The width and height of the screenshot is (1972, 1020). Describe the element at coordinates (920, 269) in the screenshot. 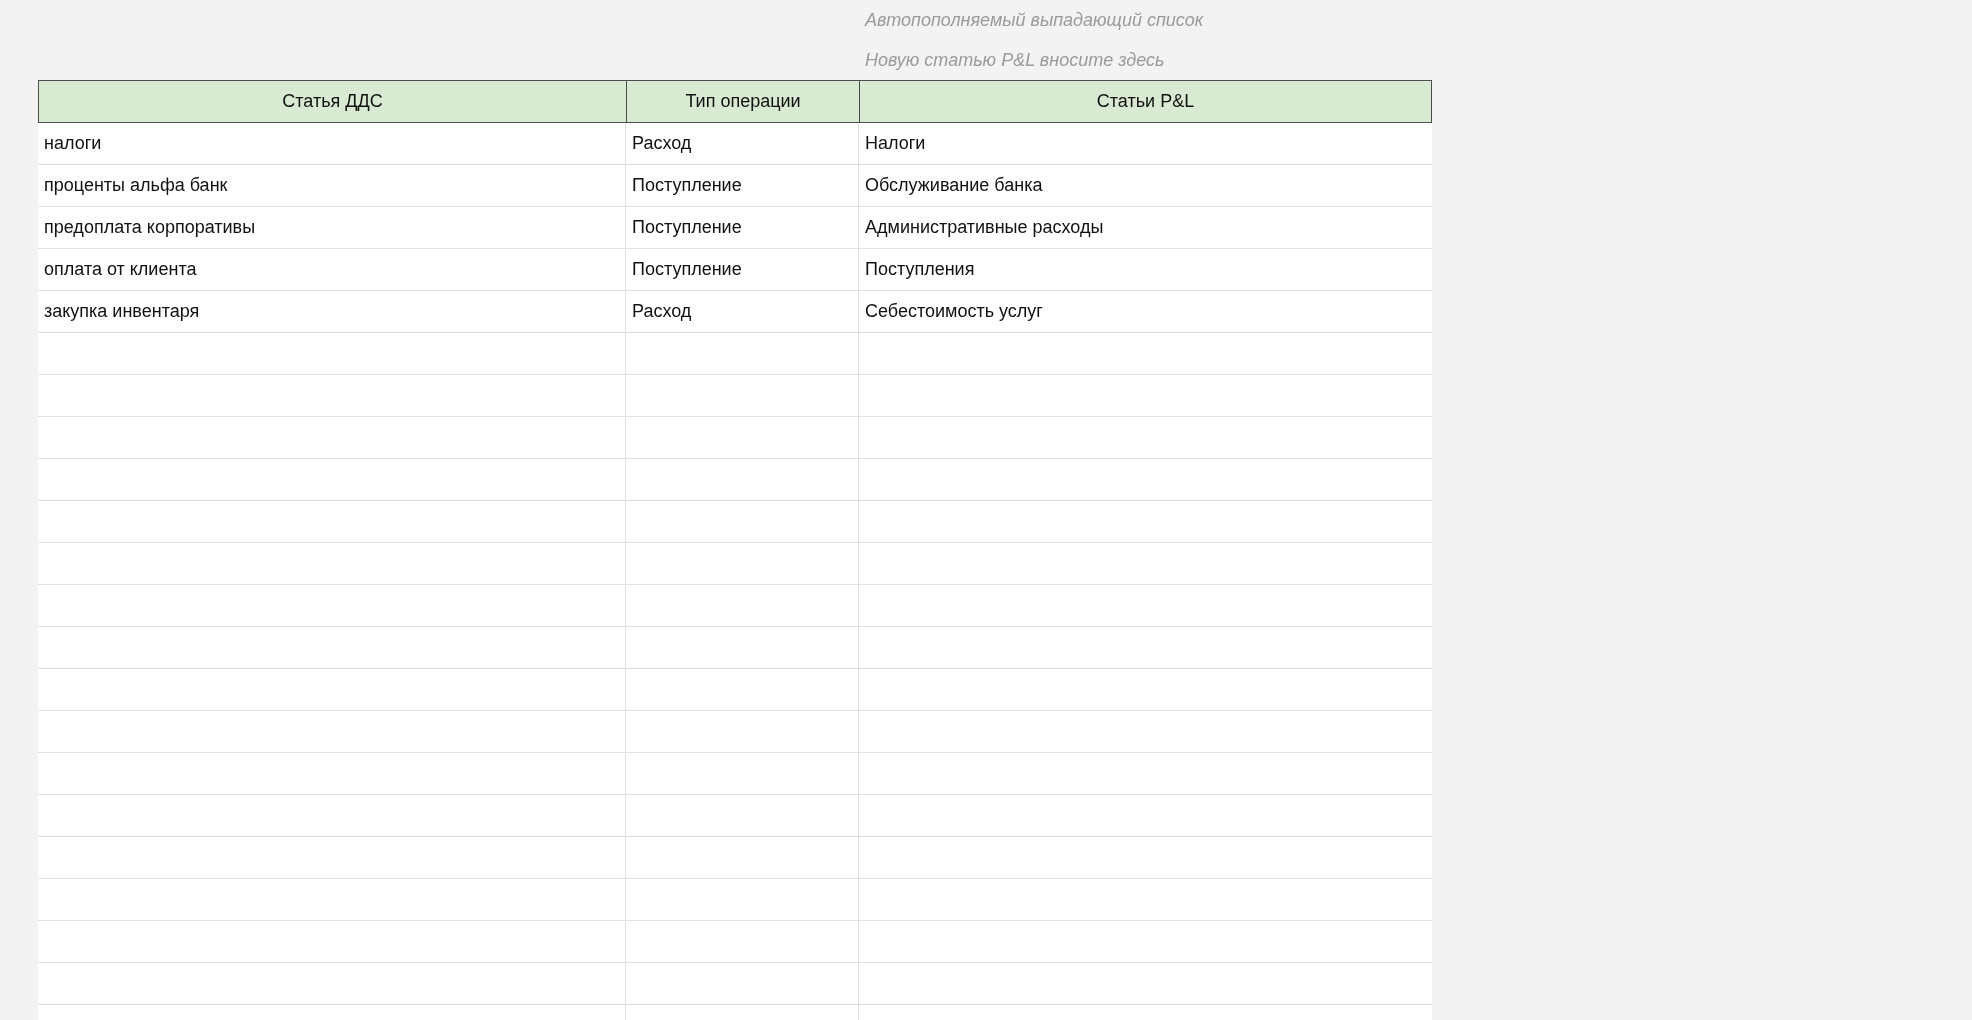

I see `table-cell-text: Поступления` at that location.